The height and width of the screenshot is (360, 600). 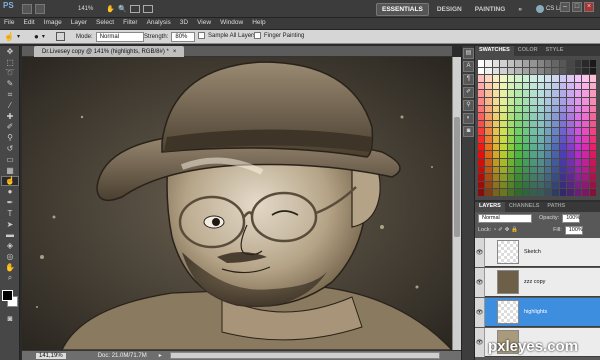 I want to click on blend-mode-dropdown: Normal, so click(x=505, y=218).